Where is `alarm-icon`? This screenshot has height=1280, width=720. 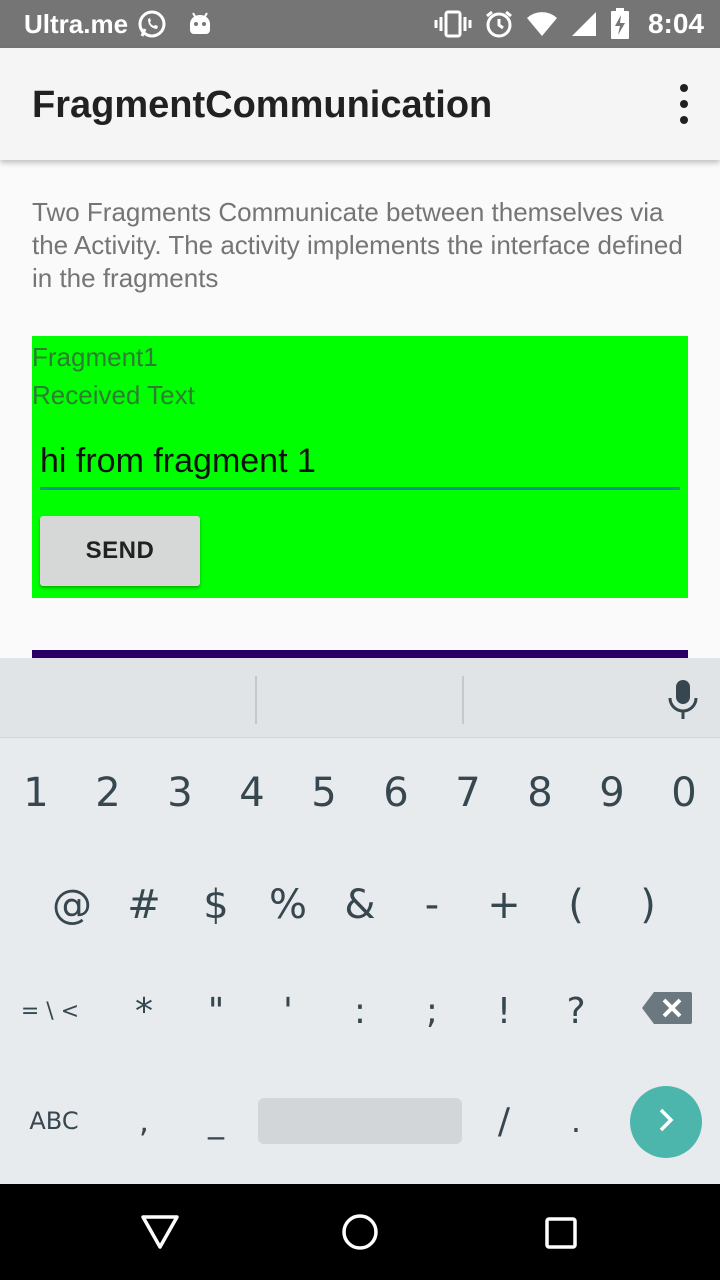
alarm-icon is located at coordinates (499, 24).